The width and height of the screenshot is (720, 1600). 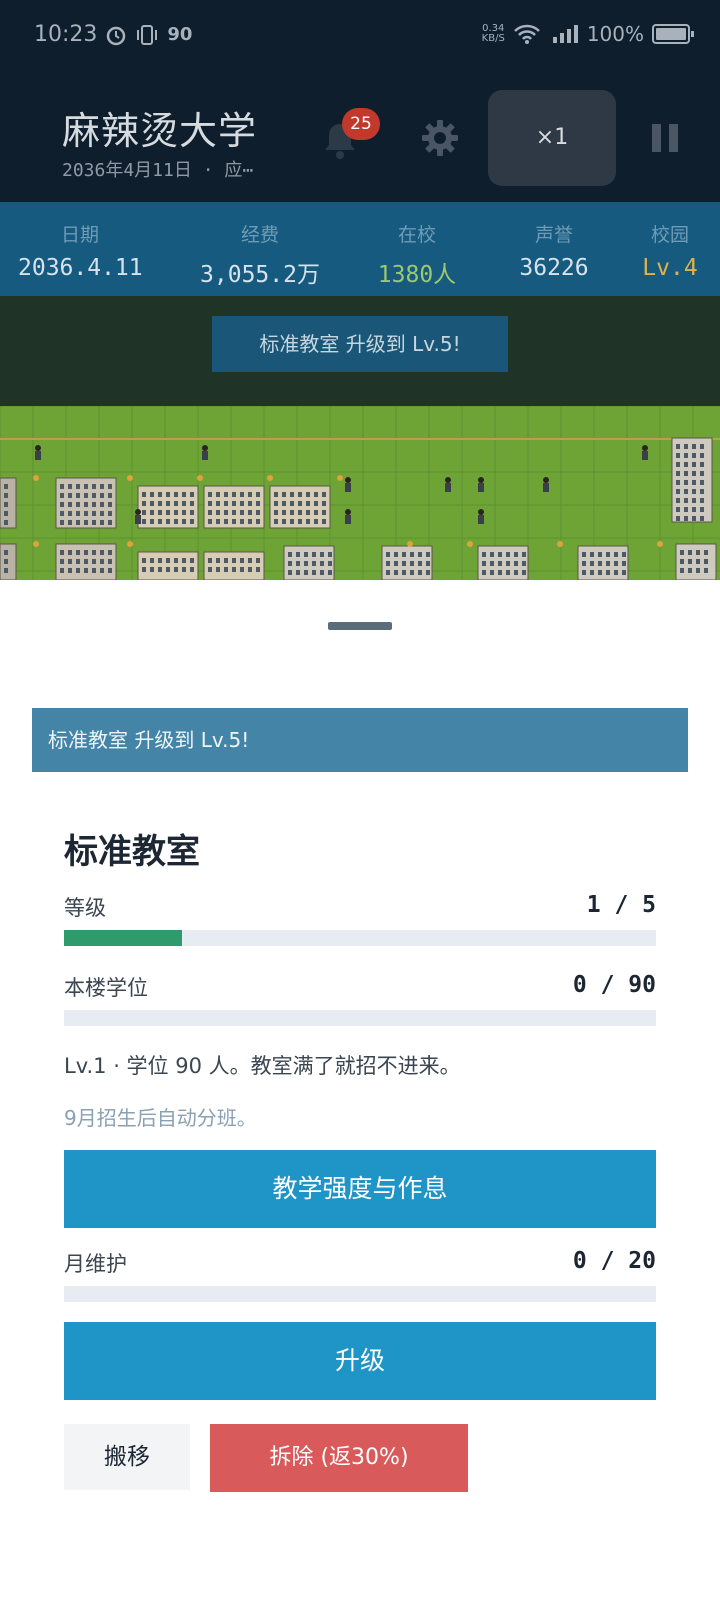 What do you see at coordinates (132, 852) in the screenshot?
I see `building-title: 标准教室` at bounding box center [132, 852].